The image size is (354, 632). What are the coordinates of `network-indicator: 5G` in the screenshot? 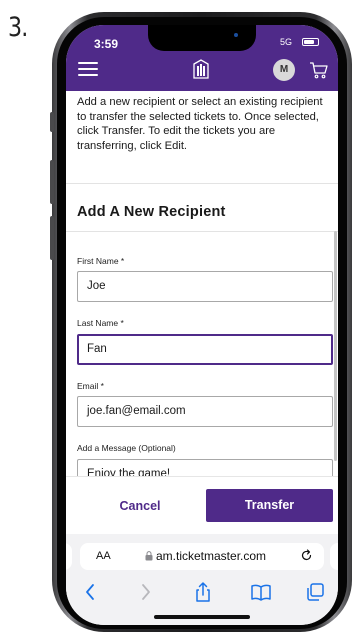 It's located at (286, 42).